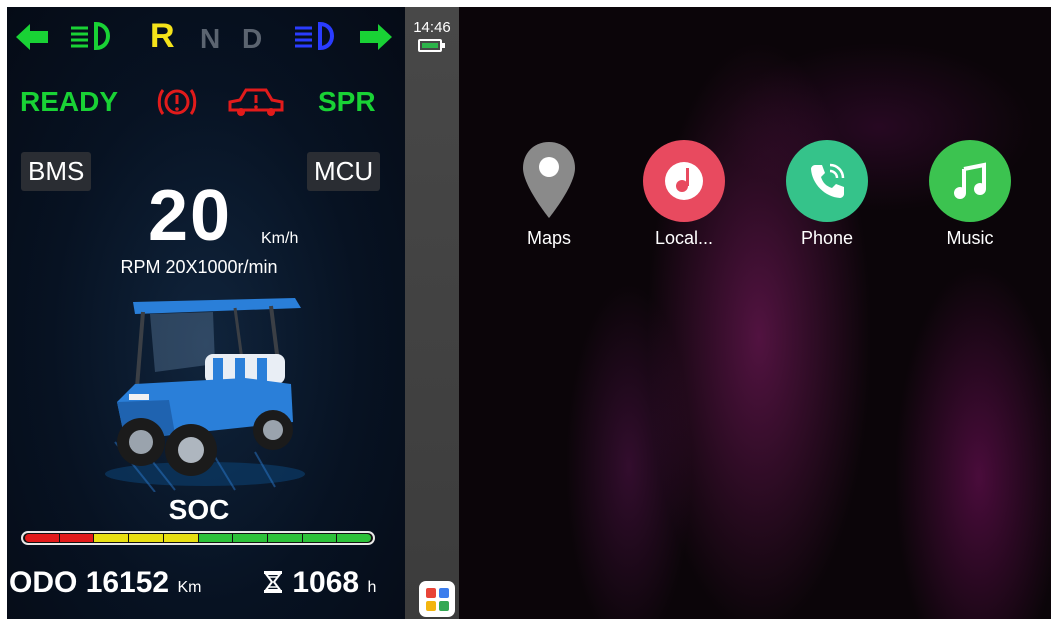  What do you see at coordinates (344, 171) in the screenshot?
I see `mcu-button: MCU` at bounding box center [344, 171].